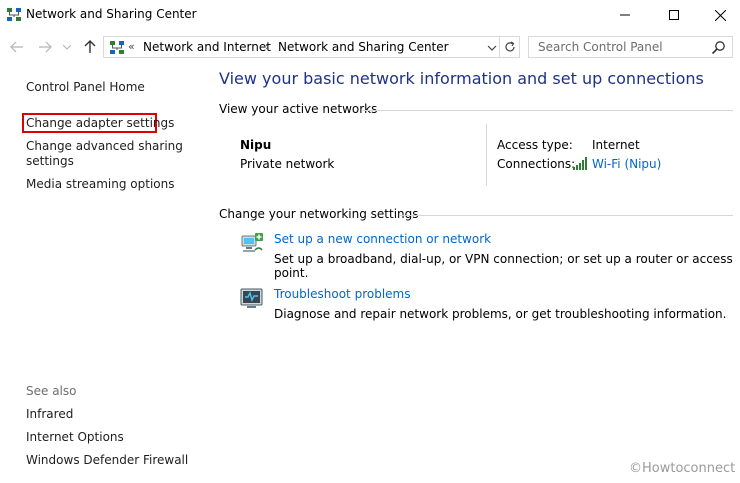 This screenshot has width=740, height=483. What do you see at coordinates (535, 145) in the screenshot?
I see `access-type-label: Access type:` at bounding box center [535, 145].